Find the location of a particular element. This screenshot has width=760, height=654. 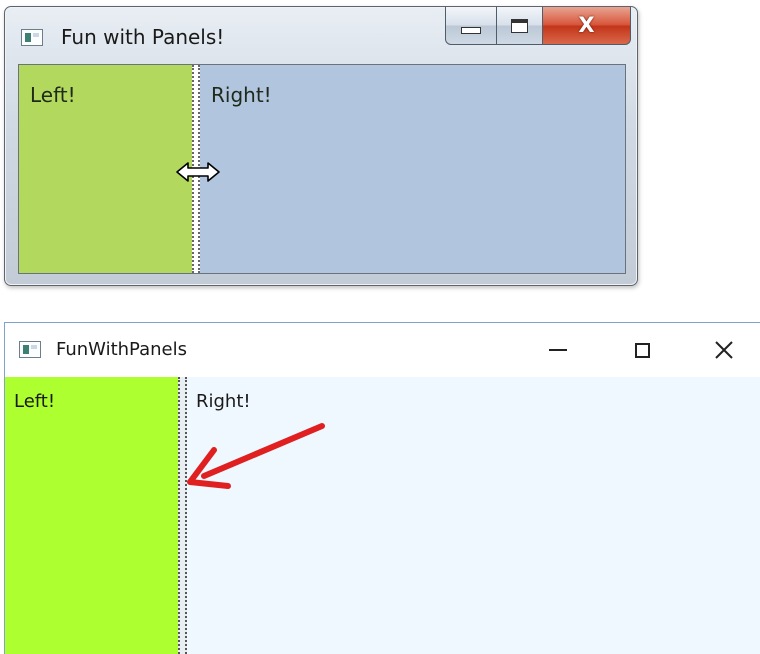

win7-right-panel-label: Right! is located at coordinates (241, 95).